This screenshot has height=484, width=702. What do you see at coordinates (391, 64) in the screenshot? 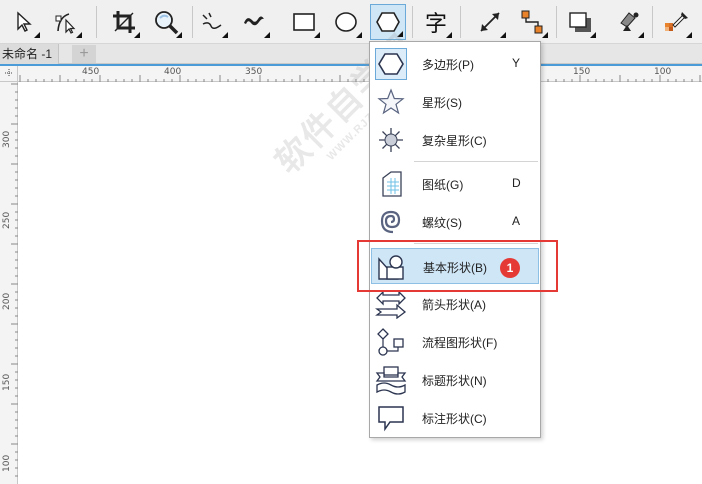
I see `hexagon-icon` at bounding box center [391, 64].